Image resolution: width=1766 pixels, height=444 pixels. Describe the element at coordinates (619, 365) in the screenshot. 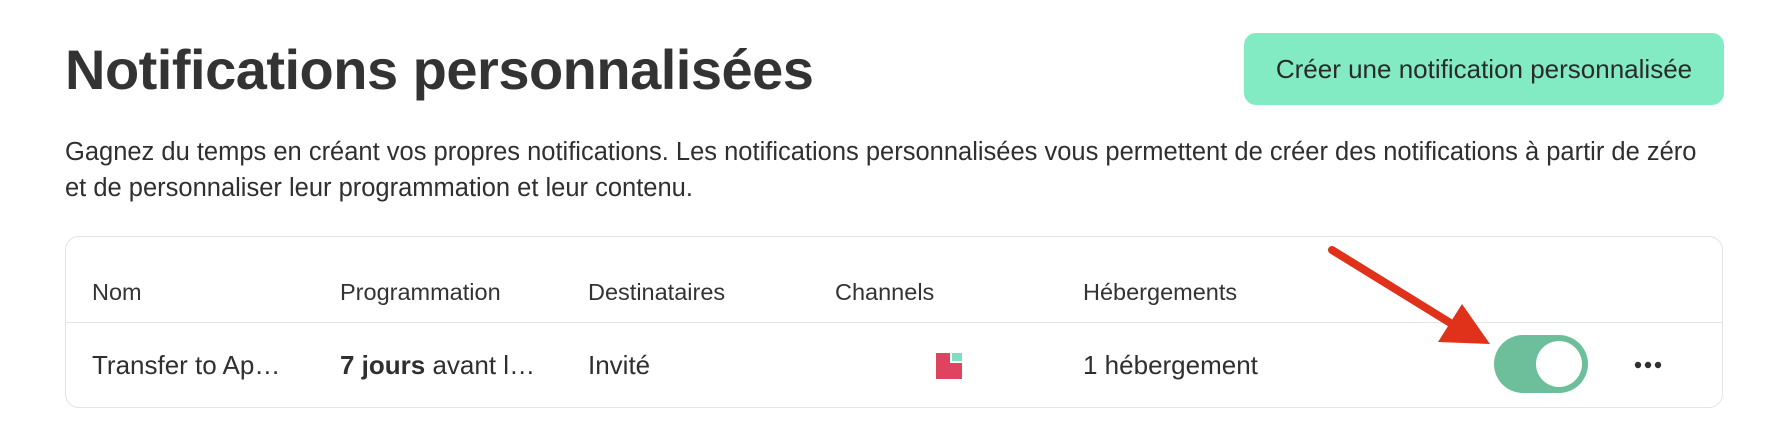

I see `notification-recipients: Invité` at that location.